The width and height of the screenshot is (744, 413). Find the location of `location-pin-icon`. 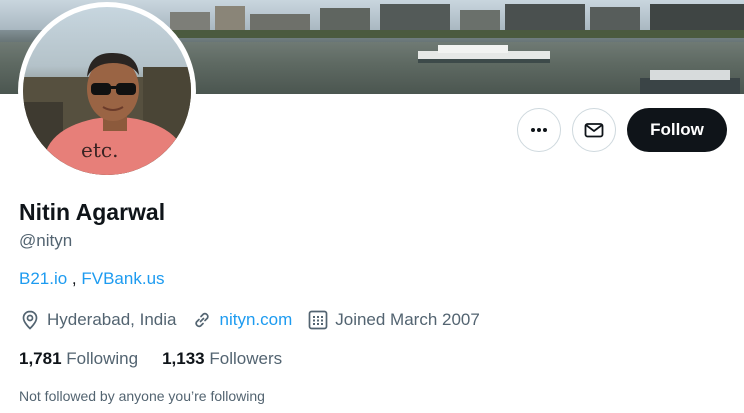

location-pin-icon is located at coordinates (30, 320).